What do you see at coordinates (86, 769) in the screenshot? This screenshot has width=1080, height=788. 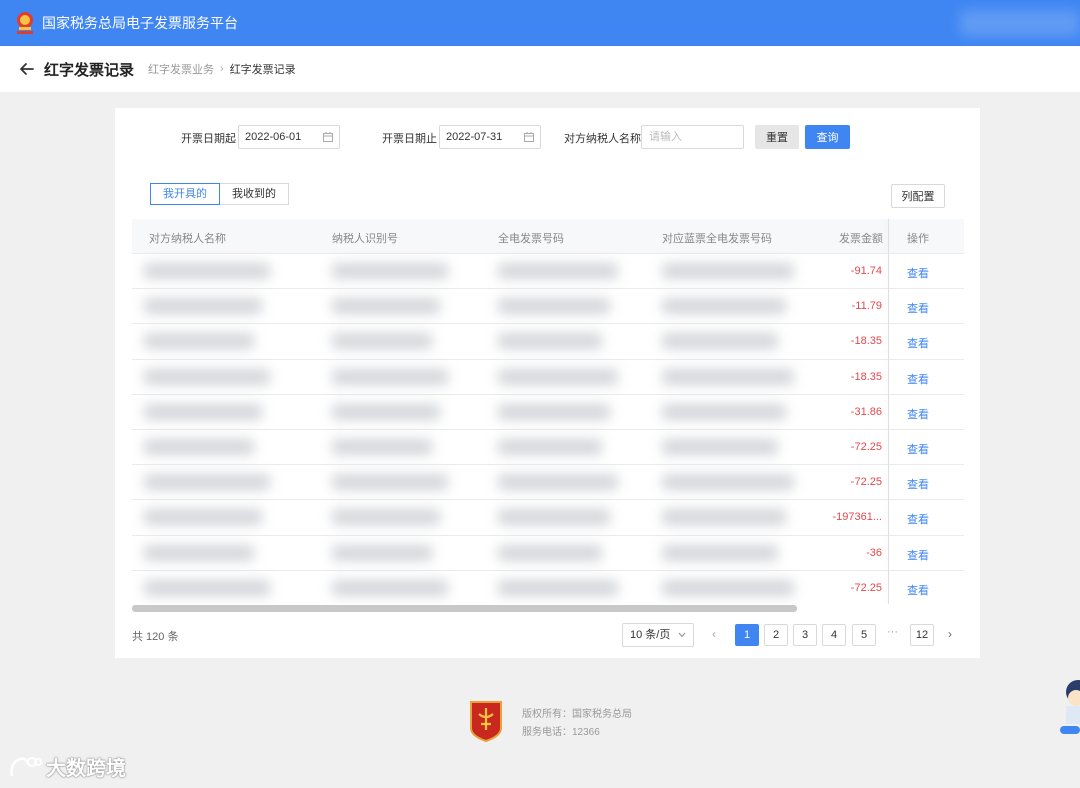 I see `watermark-text: 大数跨境` at bounding box center [86, 769].